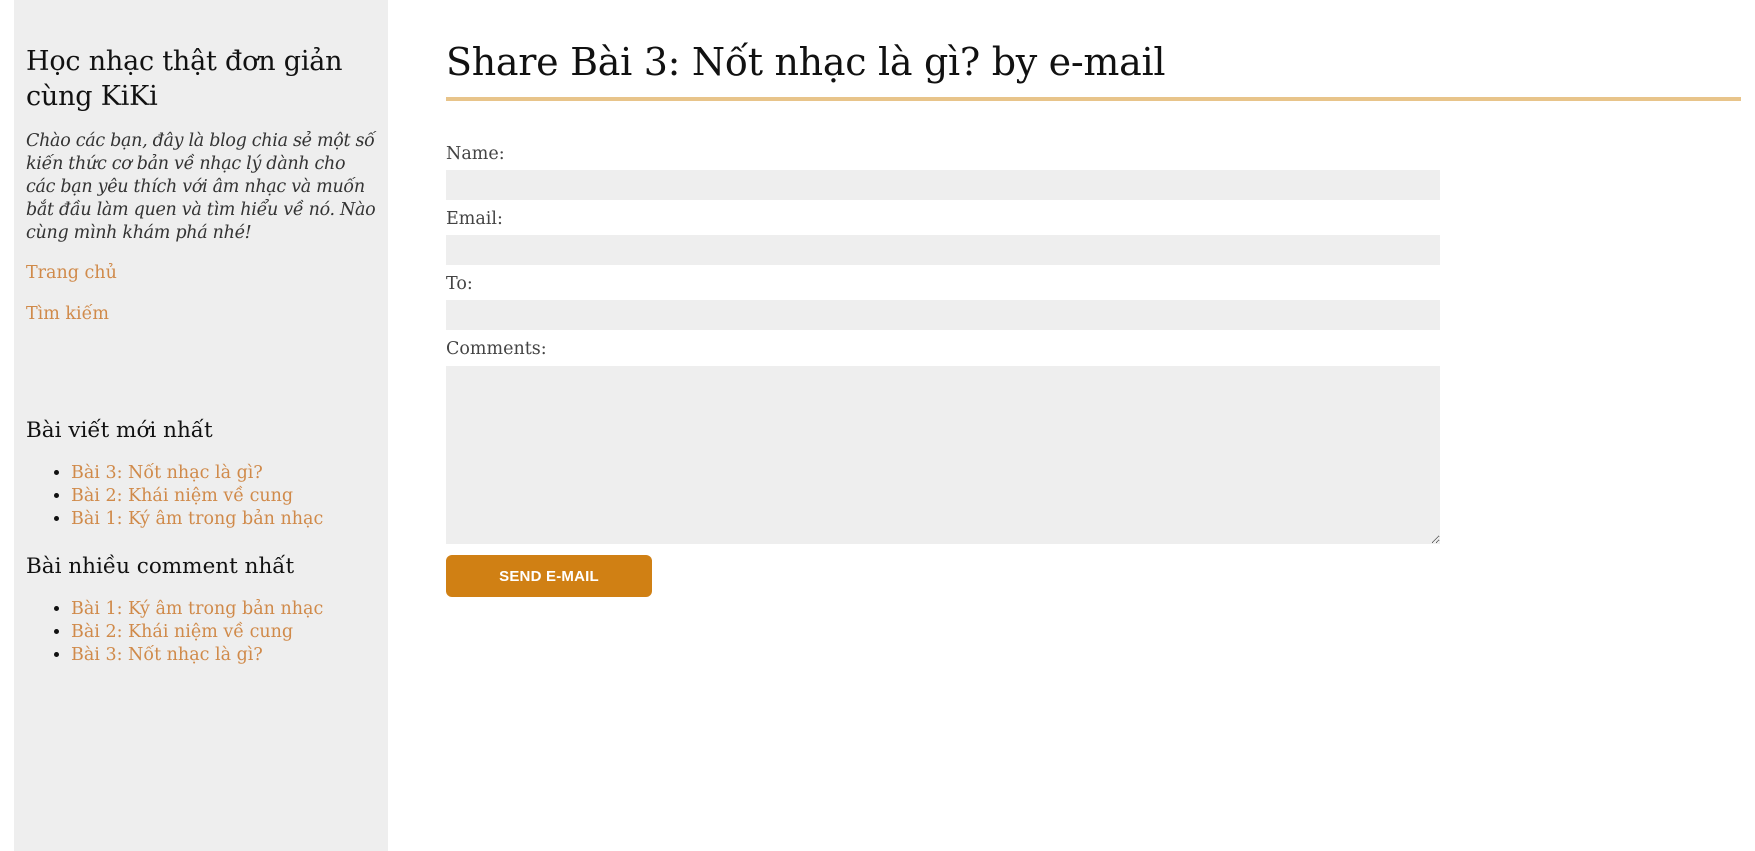 The image size is (1755, 851). What do you see at coordinates (184, 79) in the screenshot?
I see `site-title: Học nhạc thật đơn giản cùng KiKi` at bounding box center [184, 79].